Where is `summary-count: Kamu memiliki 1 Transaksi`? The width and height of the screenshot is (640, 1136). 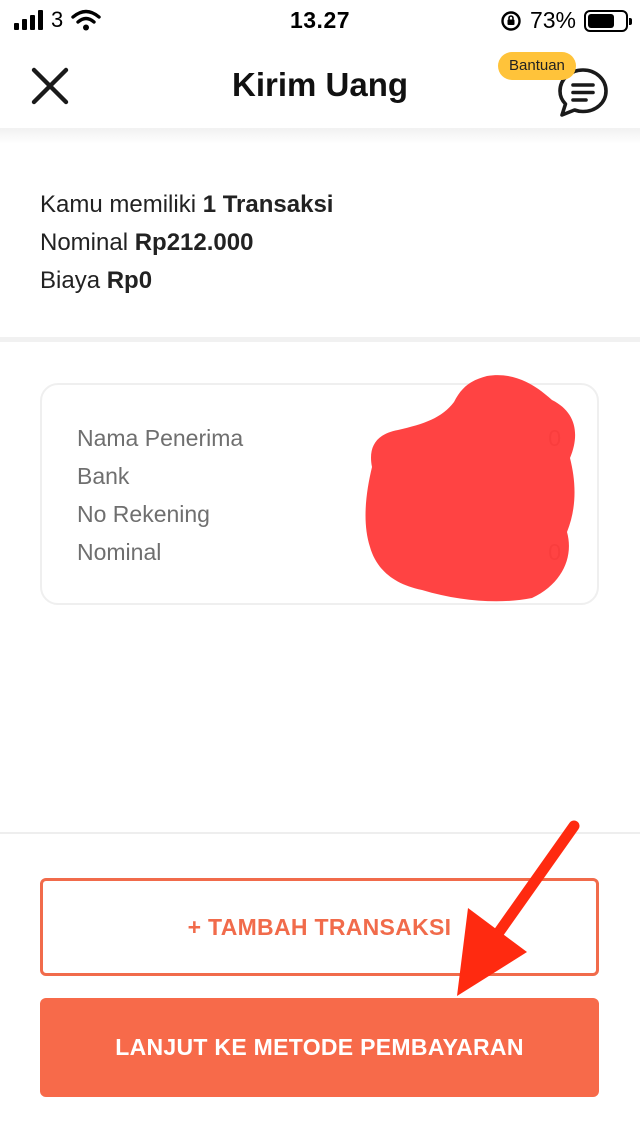 summary-count: Kamu memiliki 1 Transaksi is located at coordinates (187, 204).